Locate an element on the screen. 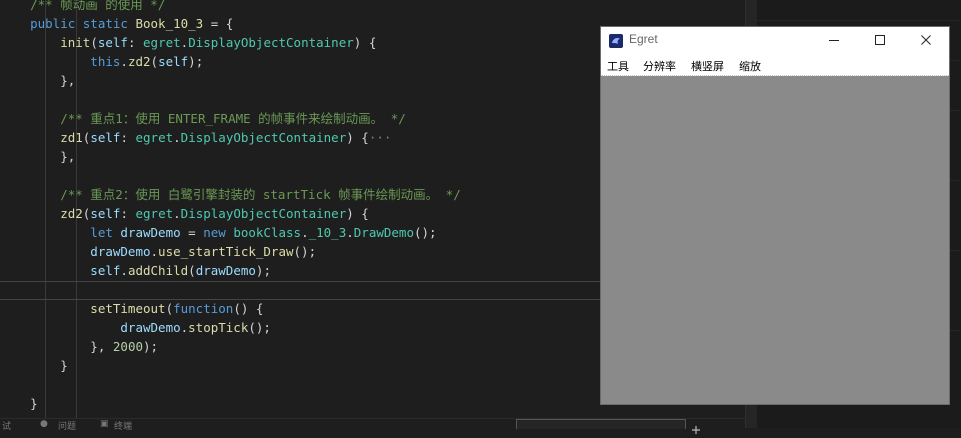 Image resolution: width=961 pixels, height=438 pixels. code-token: this is located at coordinates (60, 61).